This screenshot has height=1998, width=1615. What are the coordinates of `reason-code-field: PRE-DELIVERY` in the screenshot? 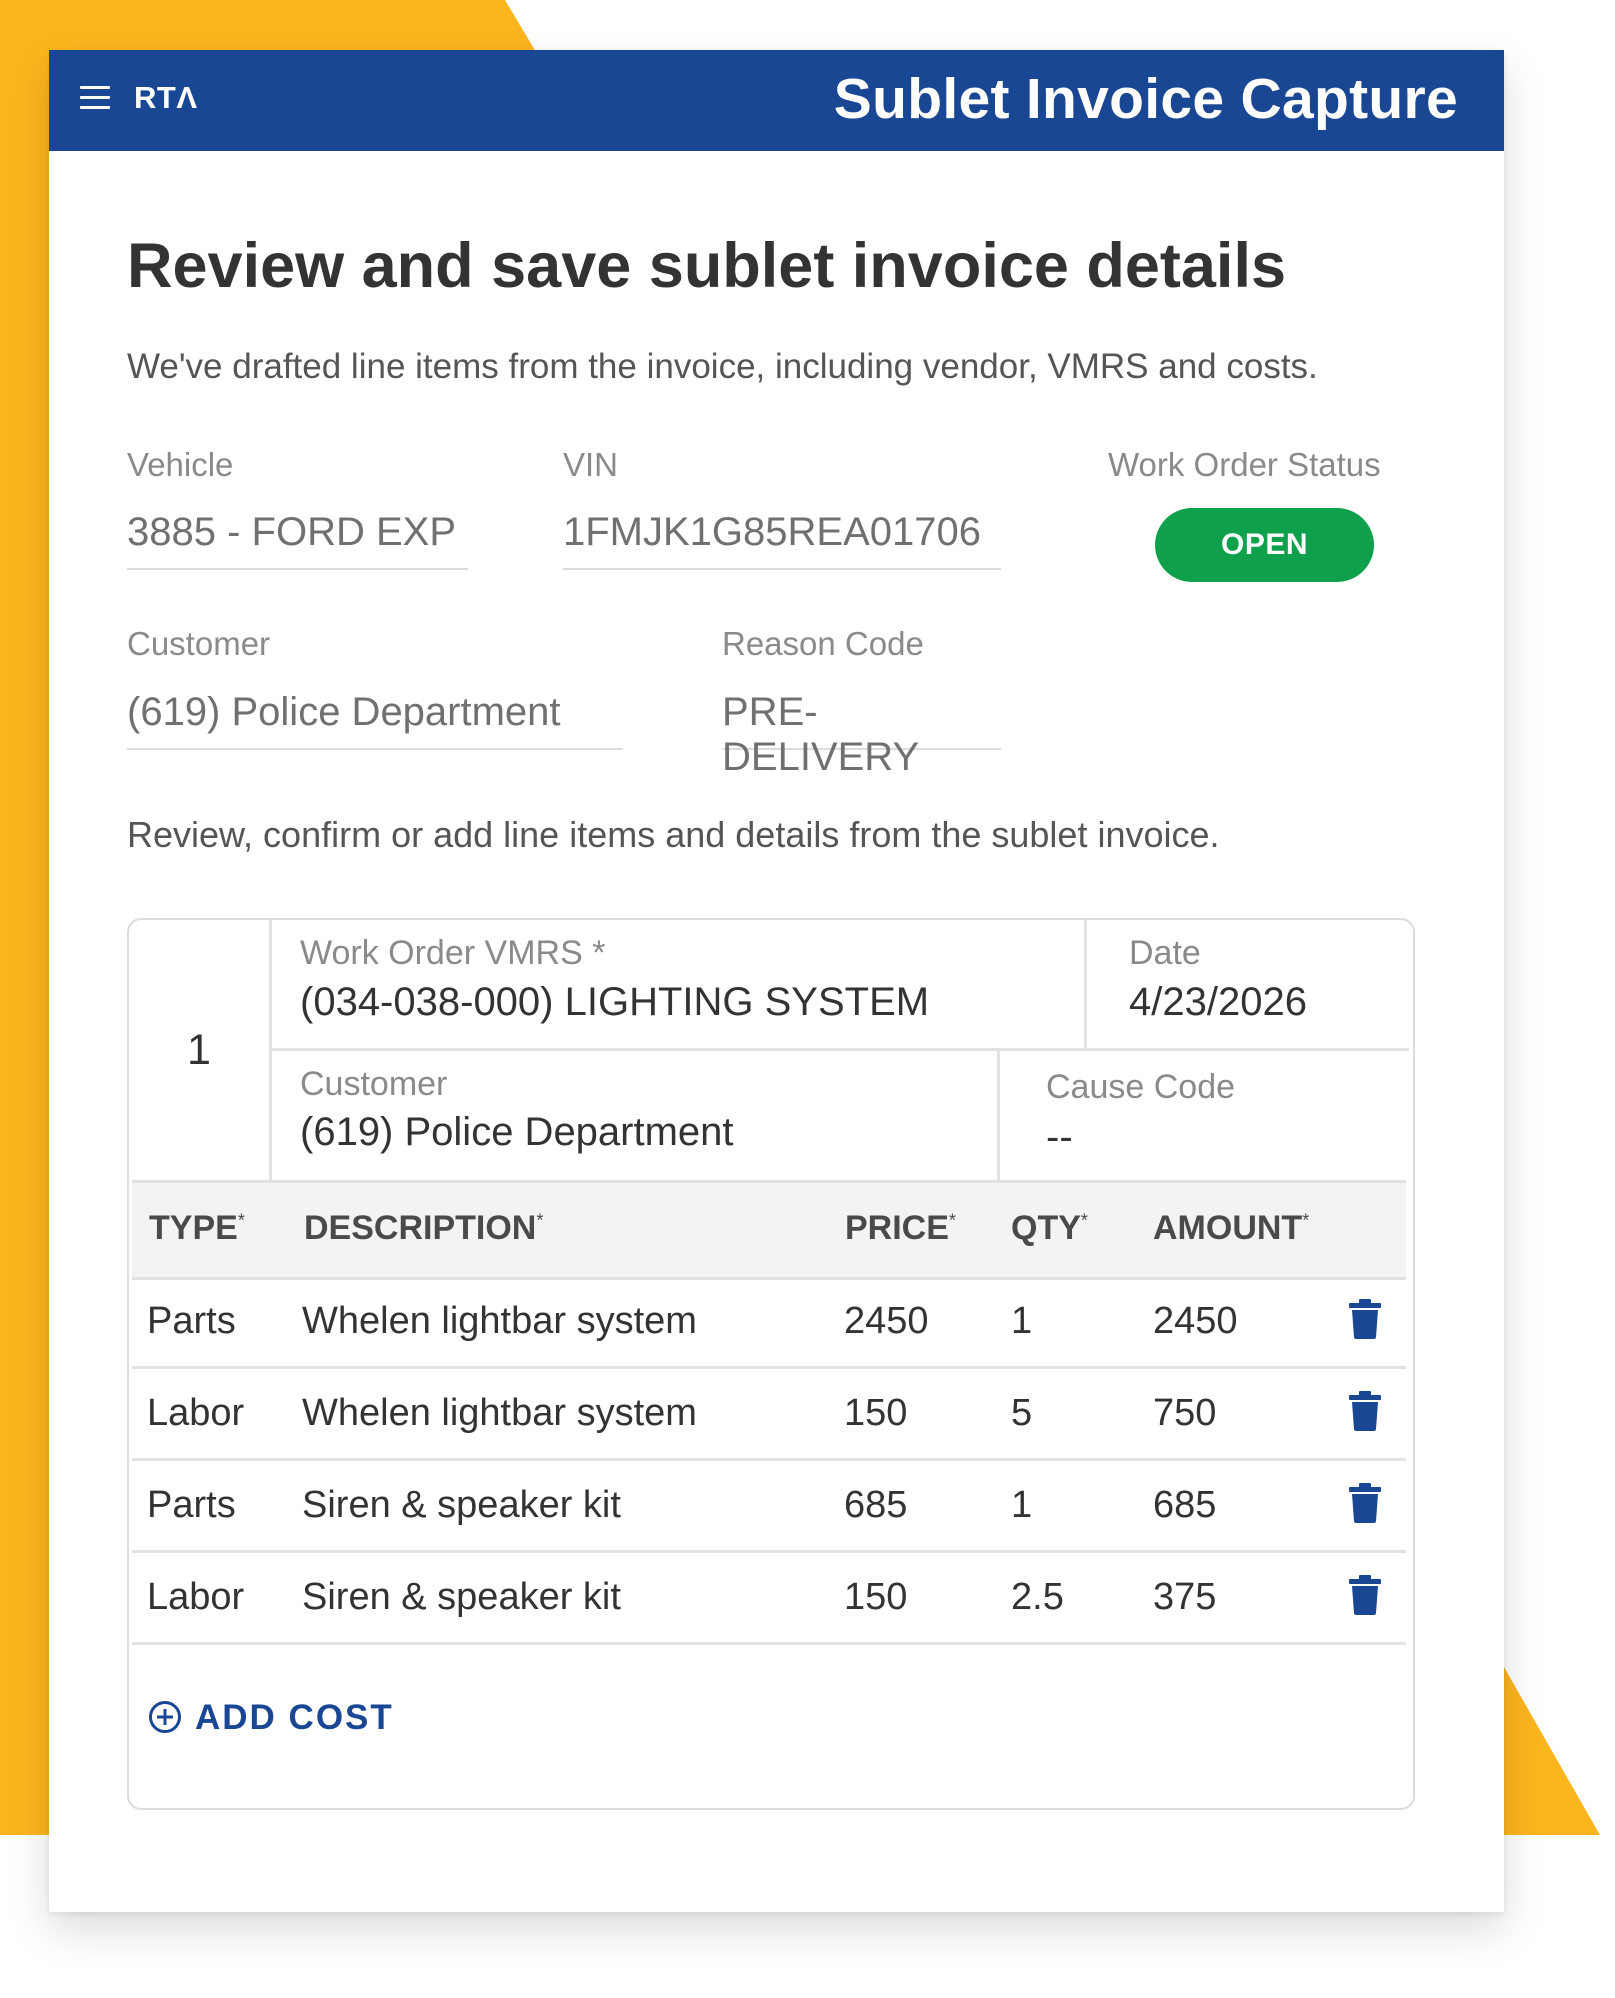 It's located at (861, 734).